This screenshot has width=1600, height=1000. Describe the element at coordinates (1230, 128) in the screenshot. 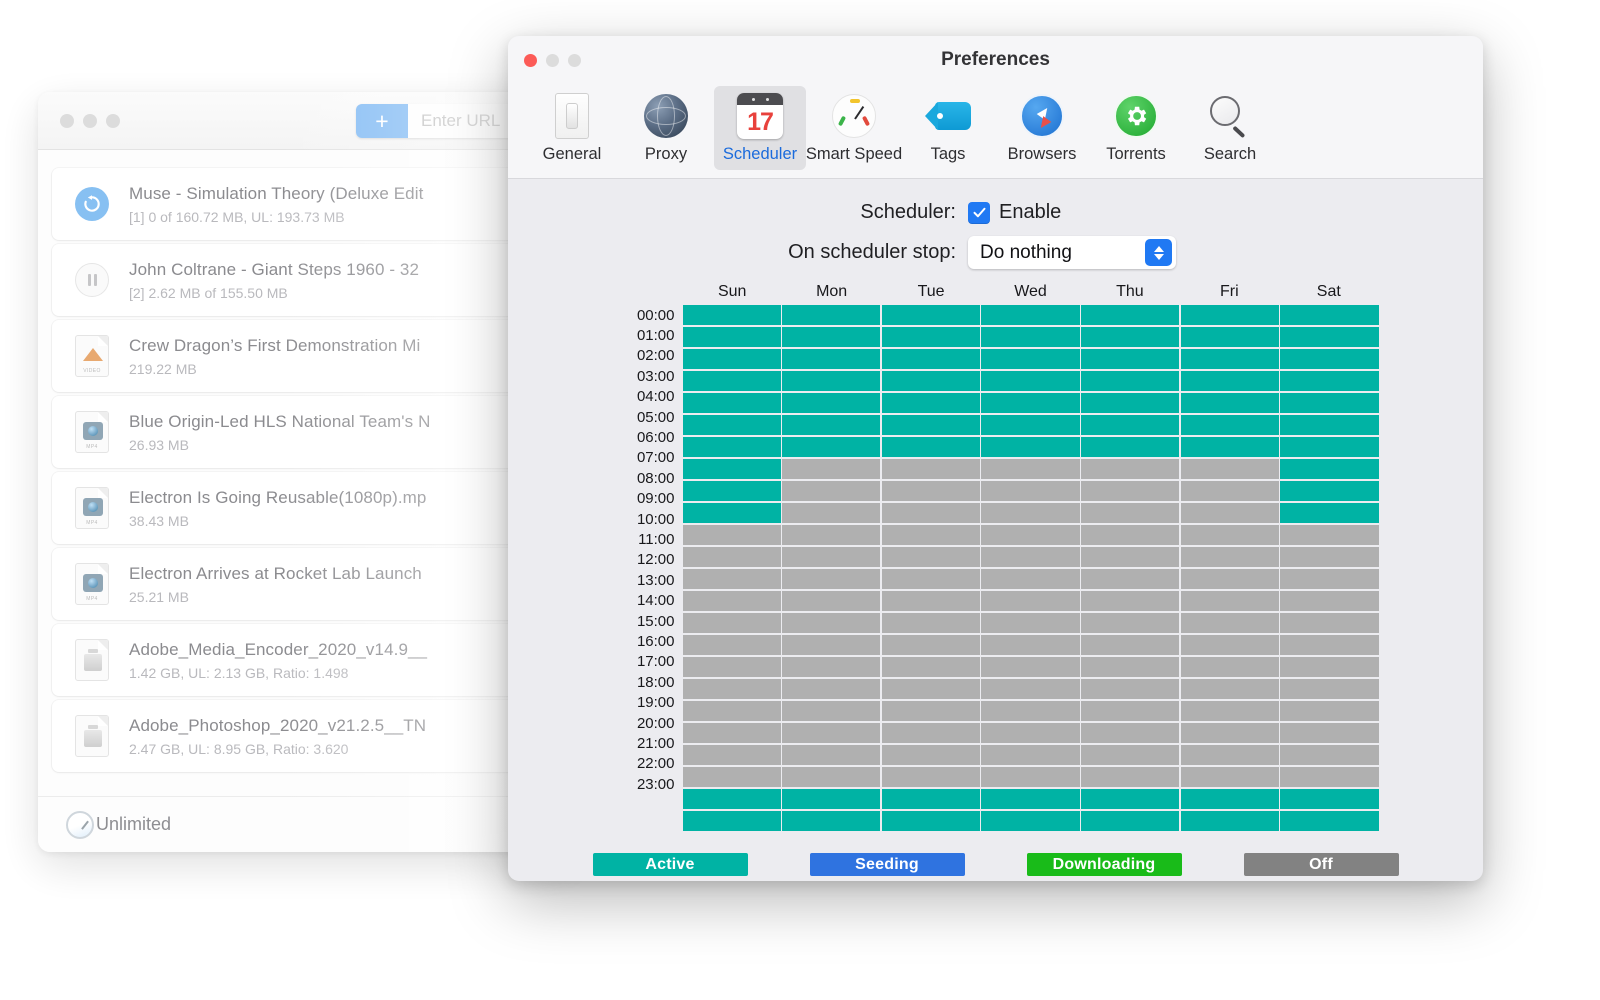

I see `tab-search: Search` at that location.